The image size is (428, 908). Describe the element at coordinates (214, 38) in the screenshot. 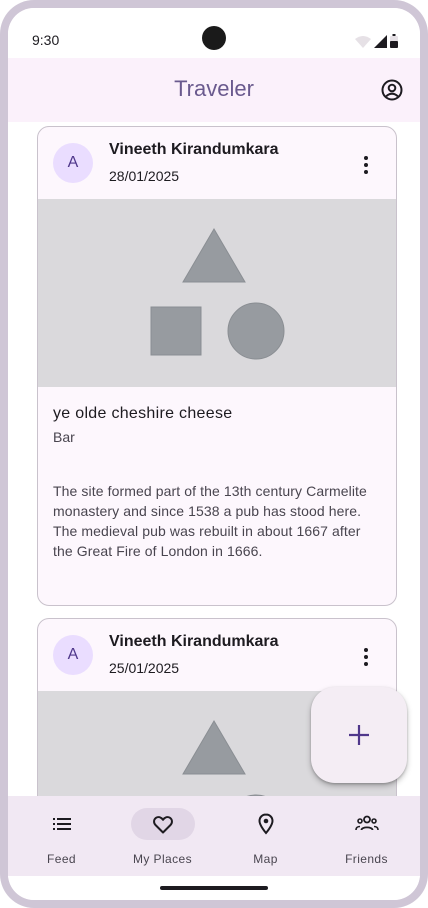

I see `camera-cutout` at that location.